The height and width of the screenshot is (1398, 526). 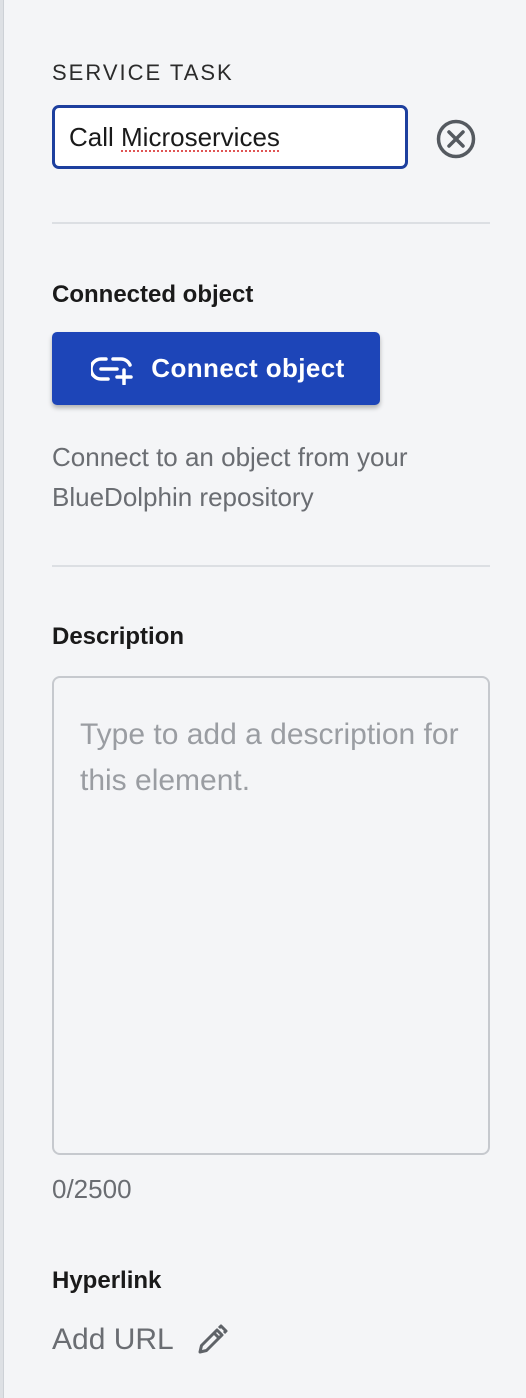 I want to click on description-char-counter: 0/2500, so click(x=92, y=1189).